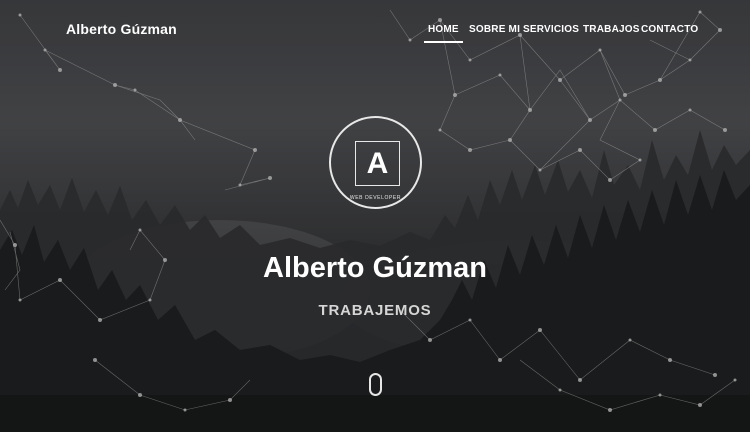 Image resolution: width=750 pixels, height=432 pixels. Describe the element at coordinates (669, 29) in the screenshot. I see `nav-item-contacto: CONTACTO` at that location.